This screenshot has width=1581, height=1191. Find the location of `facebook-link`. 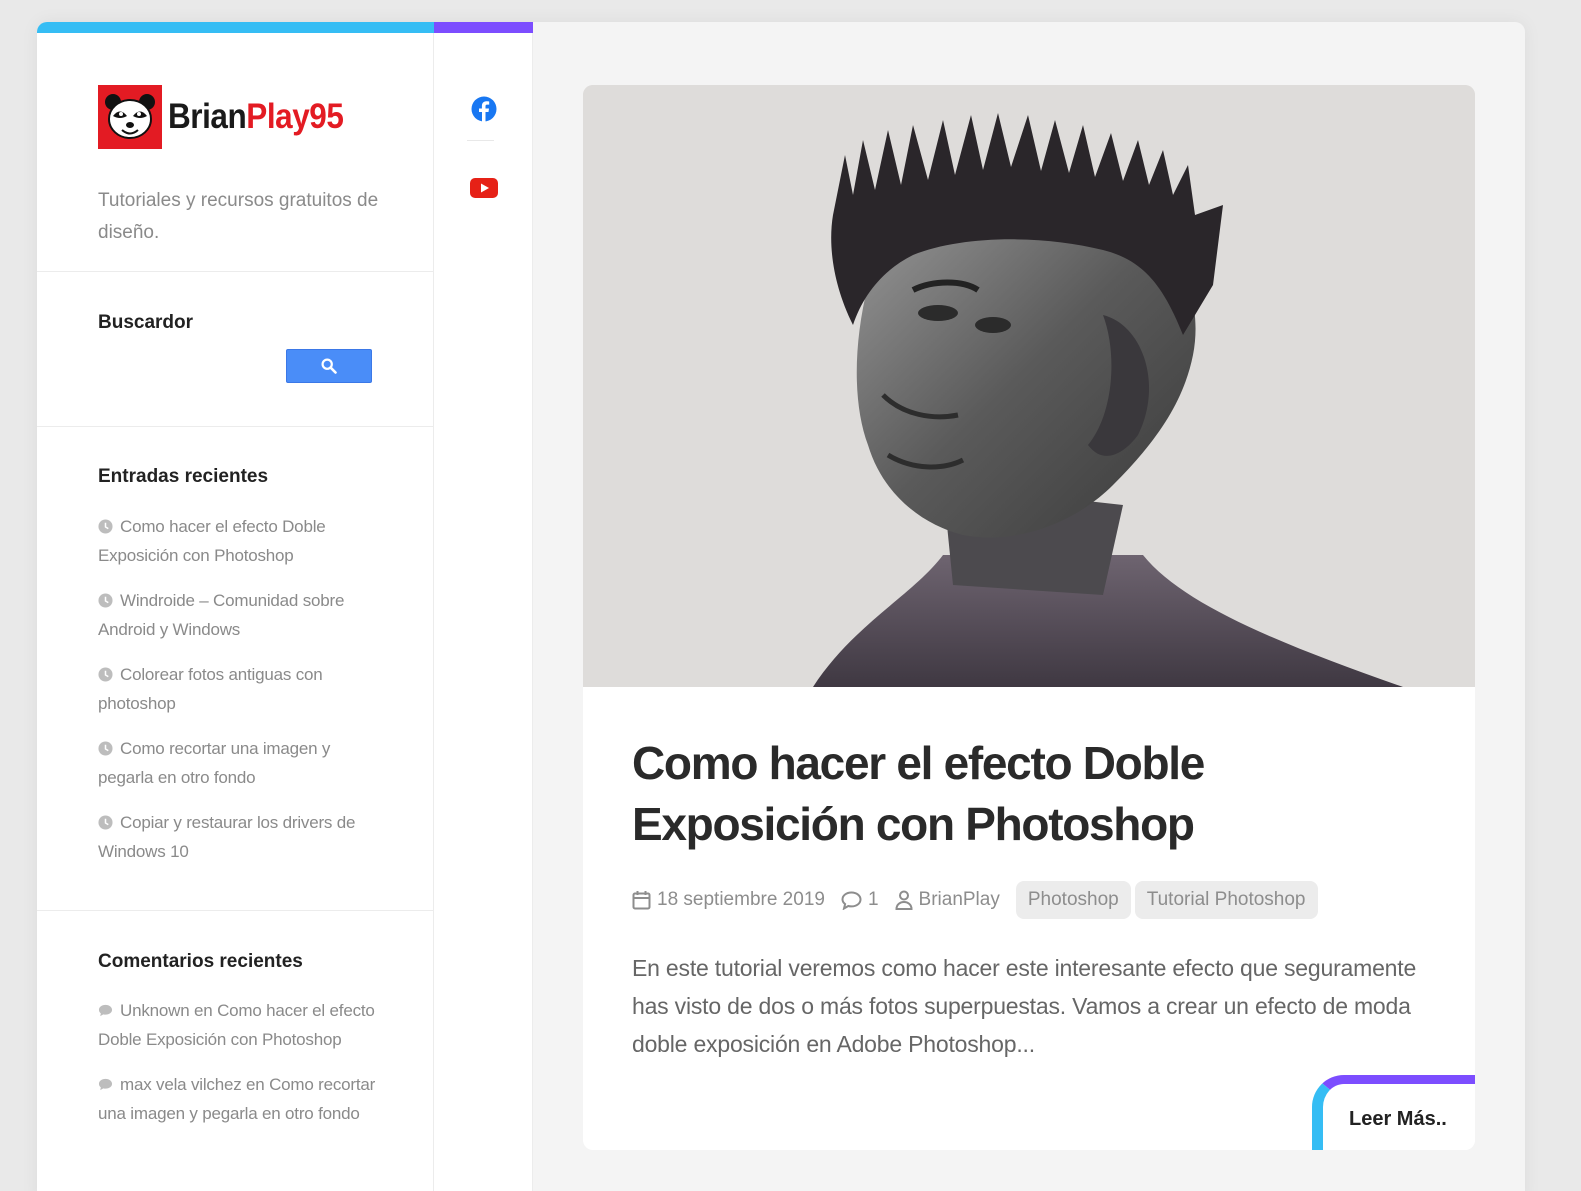

facebook-link is located at coordinates (483, 109).